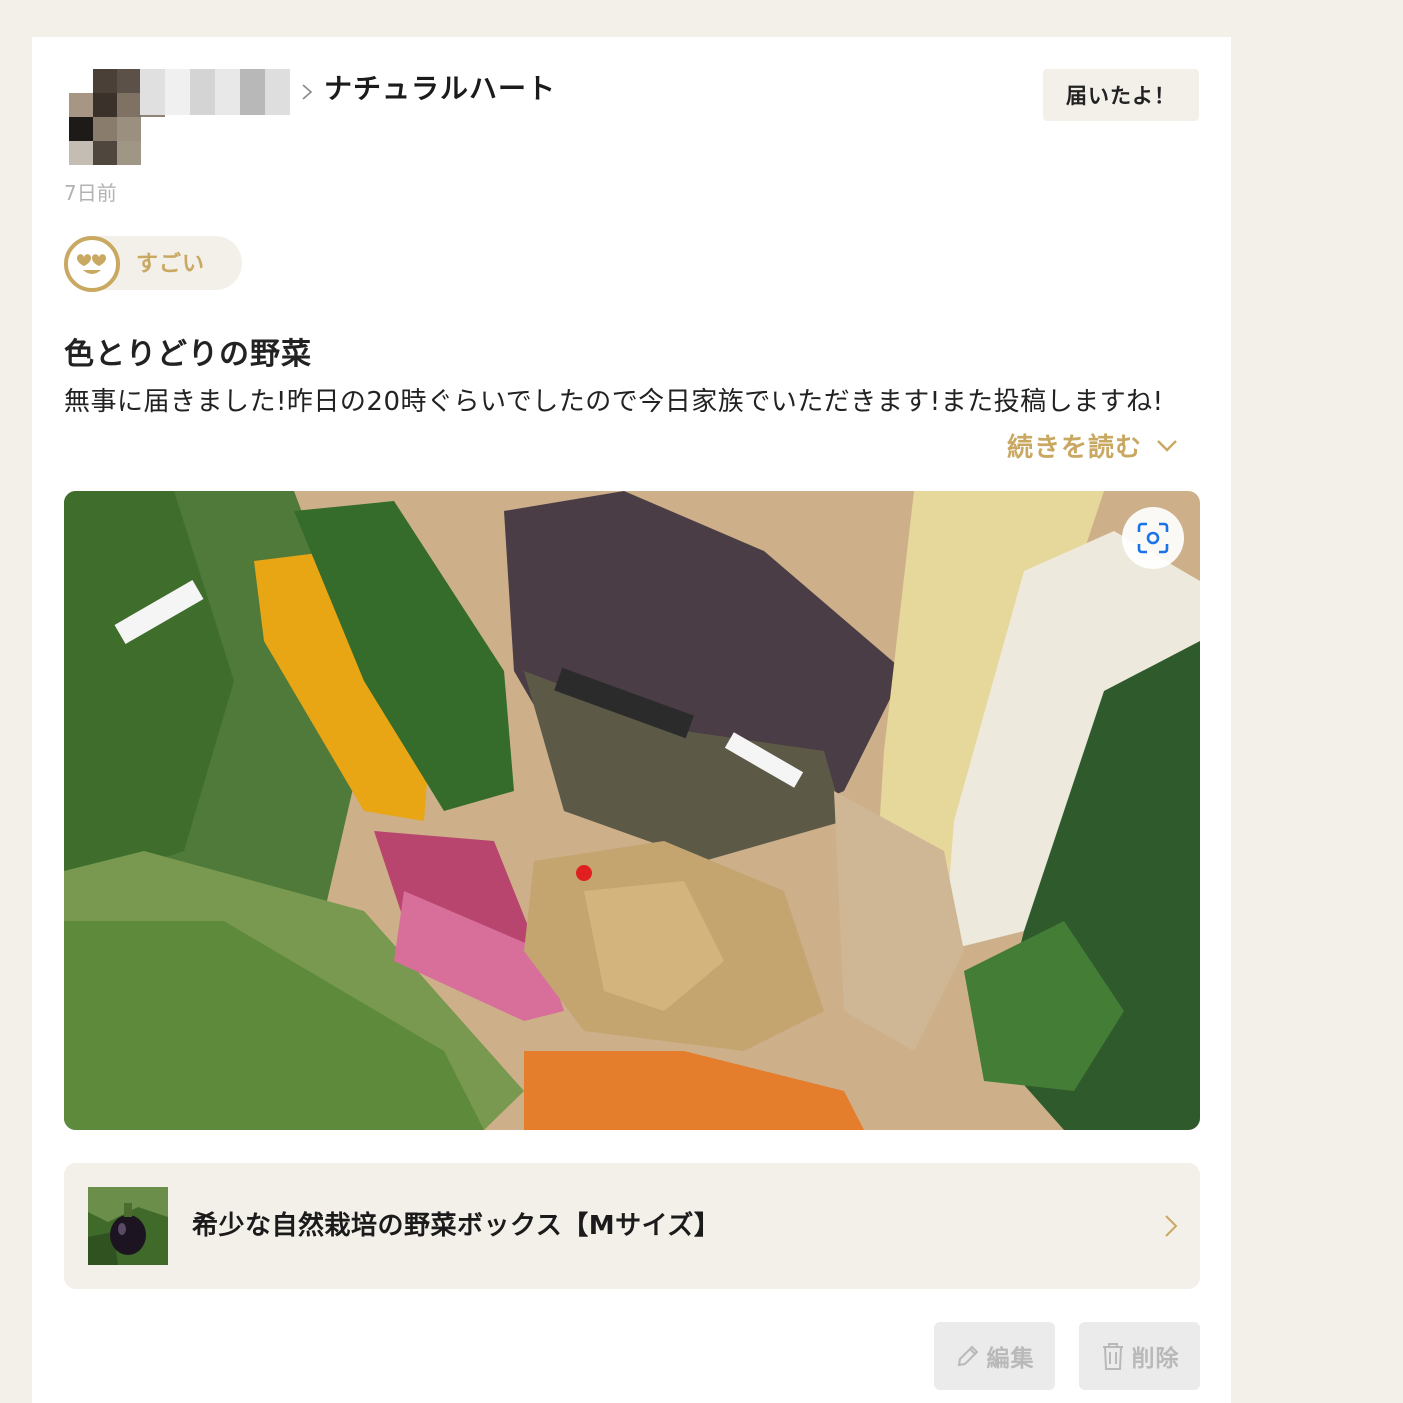 This screenshot has width=1403, height=1403. I want to click on product-thumbnail, so click(128, 1226).